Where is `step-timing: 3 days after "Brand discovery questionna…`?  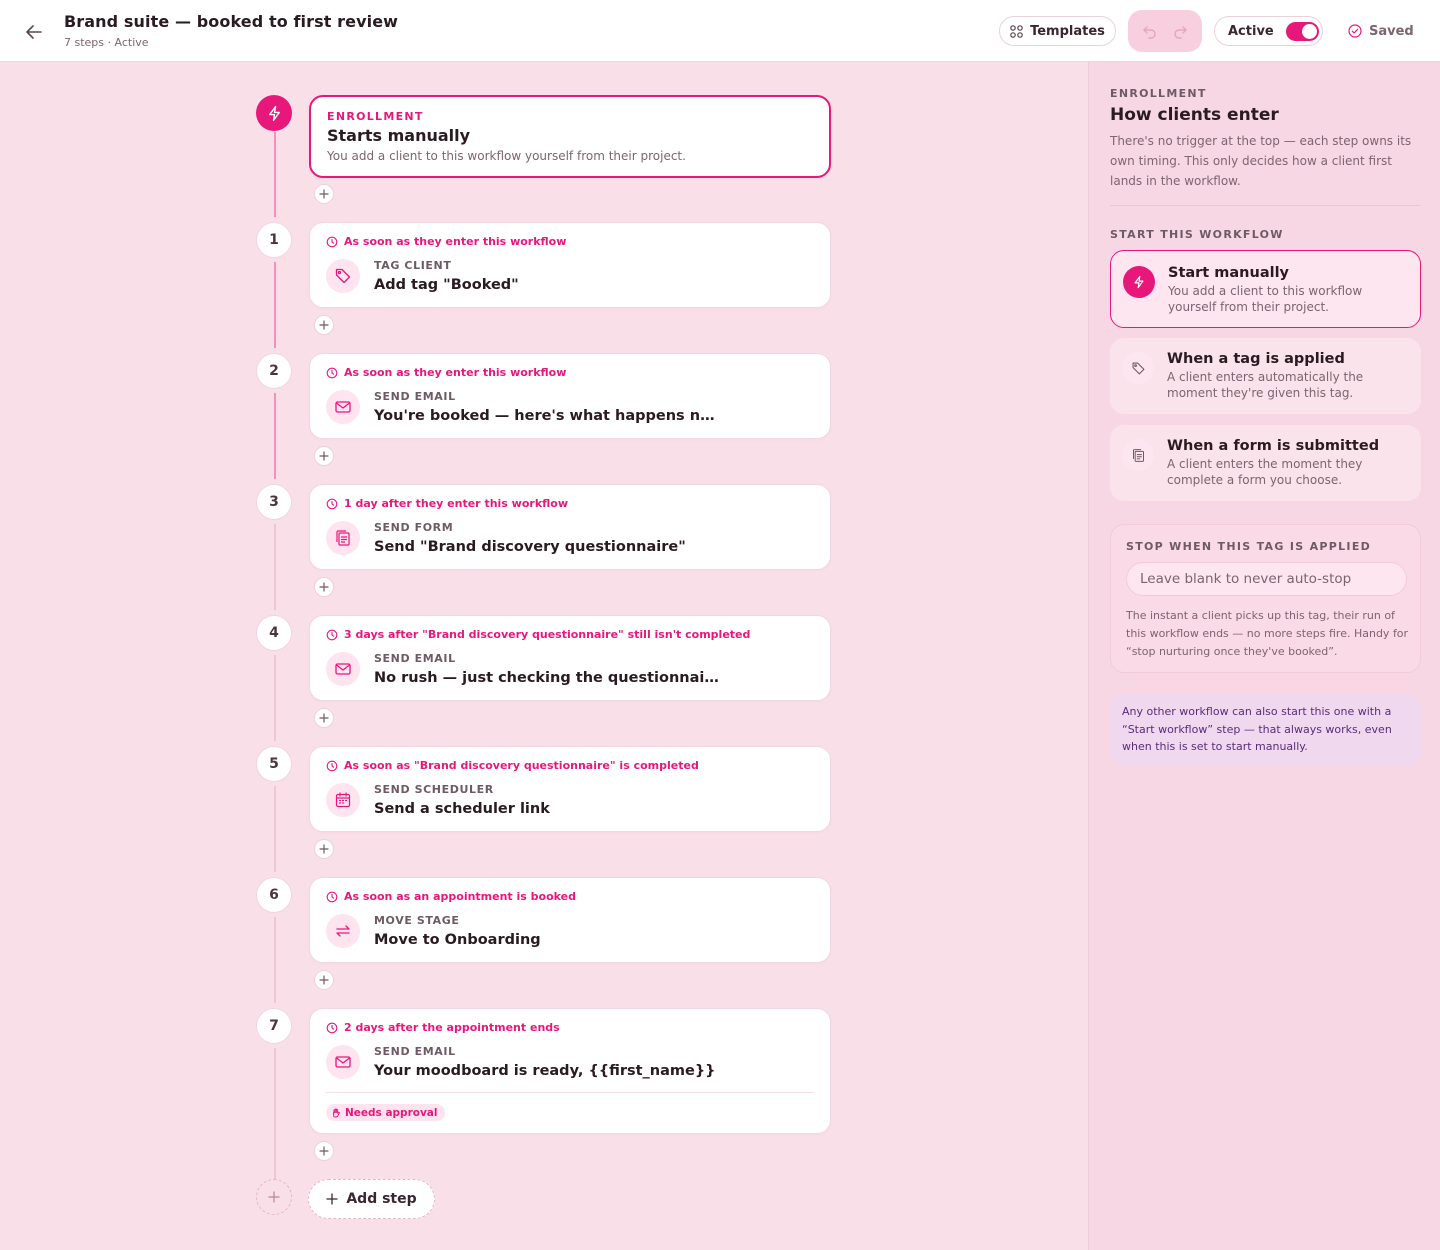 step-timing: 3 days after "Brand discovery questionna… is located at coordinates (538, 634).